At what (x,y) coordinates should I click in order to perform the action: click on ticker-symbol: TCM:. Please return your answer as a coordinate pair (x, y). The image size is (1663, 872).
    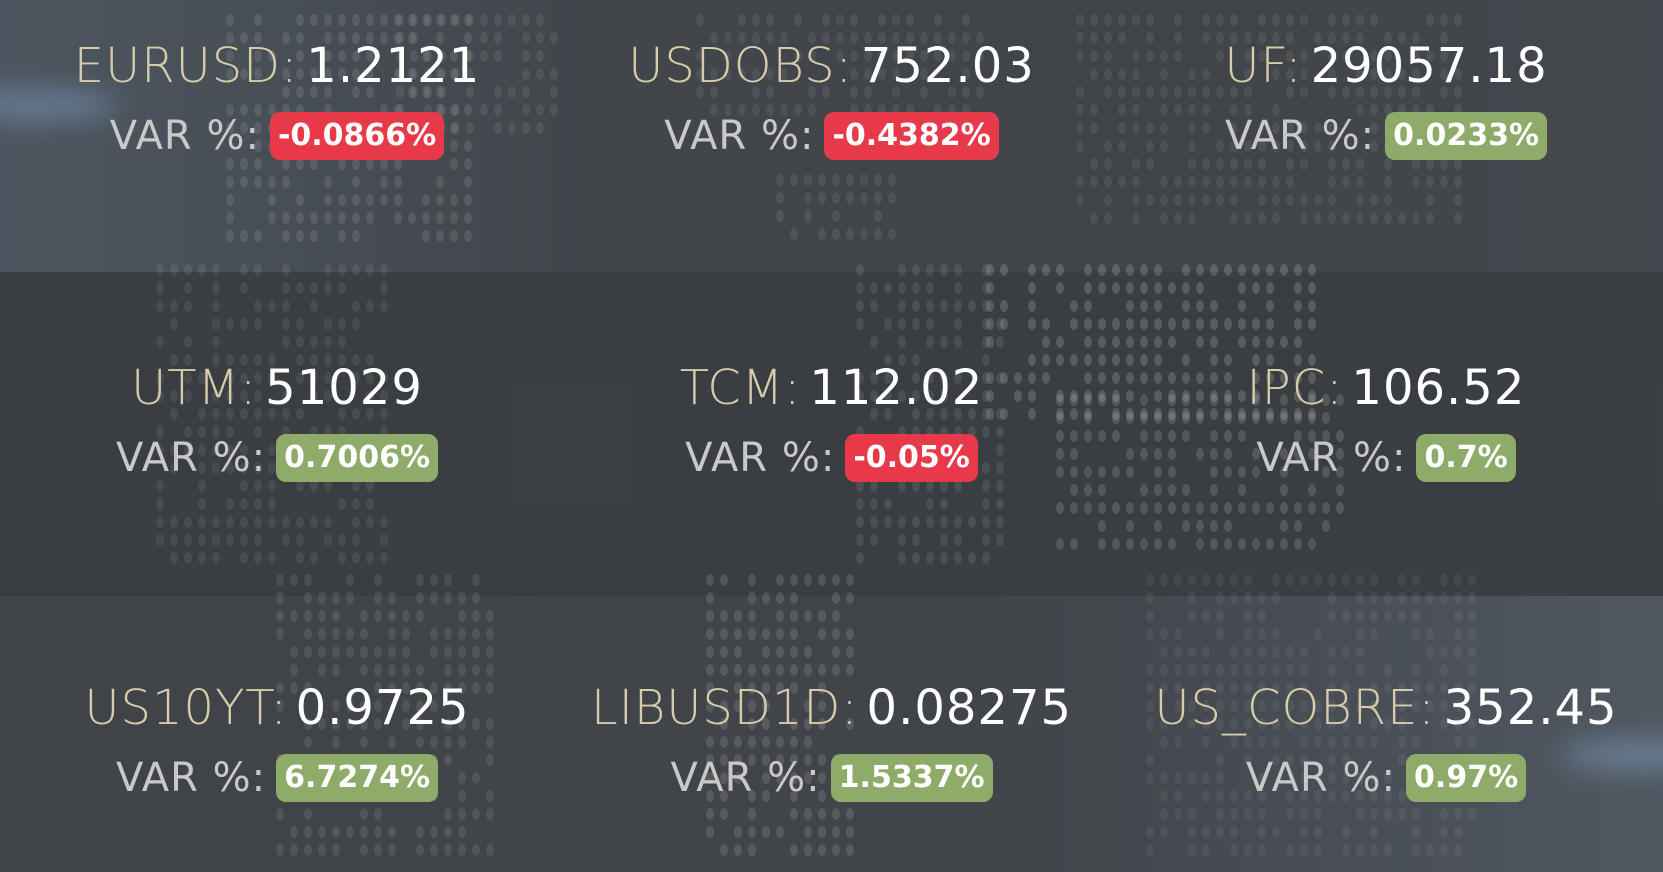
    Looking at the image, I should click on (740, 388).